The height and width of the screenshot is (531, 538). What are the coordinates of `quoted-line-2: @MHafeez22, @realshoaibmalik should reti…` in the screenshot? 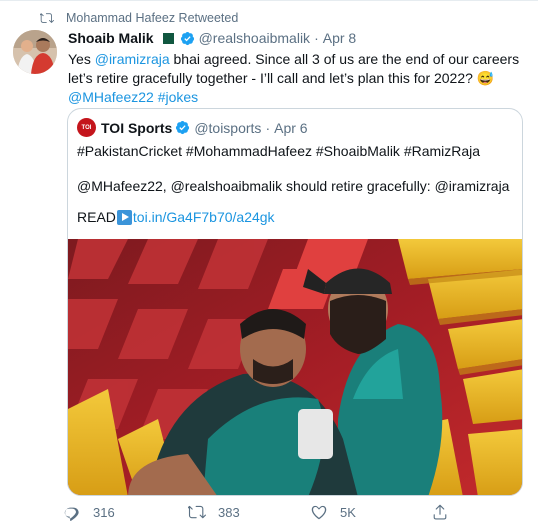 It's located at (293, 186).